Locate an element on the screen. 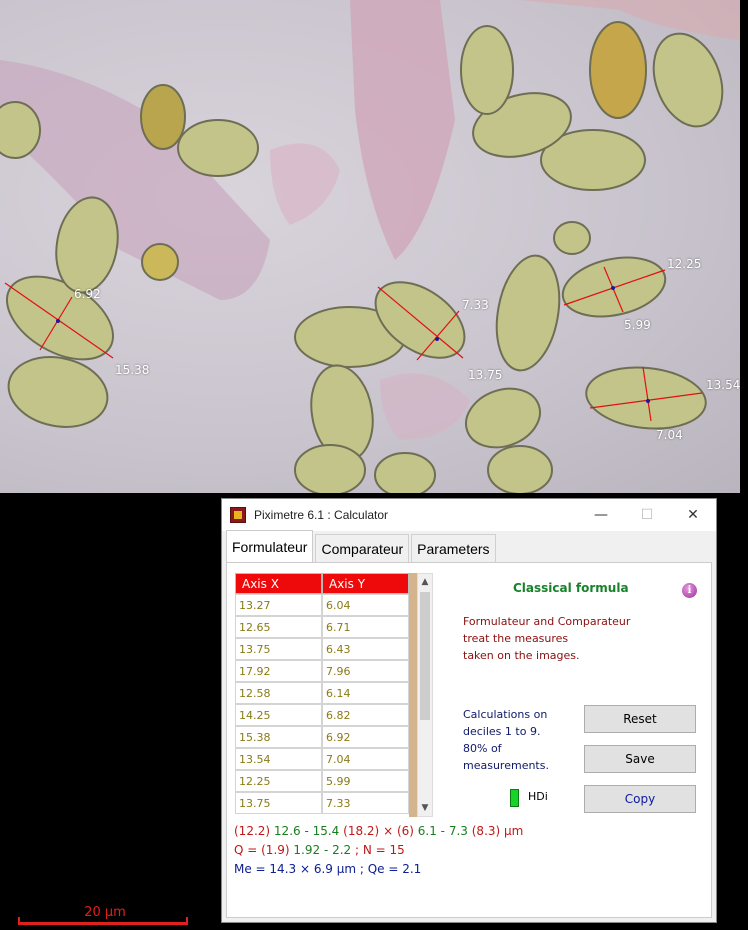 The width and height of the screenshot is (748, 930). table-row: 13.27 6.04 is located at coordinates (333, 605).